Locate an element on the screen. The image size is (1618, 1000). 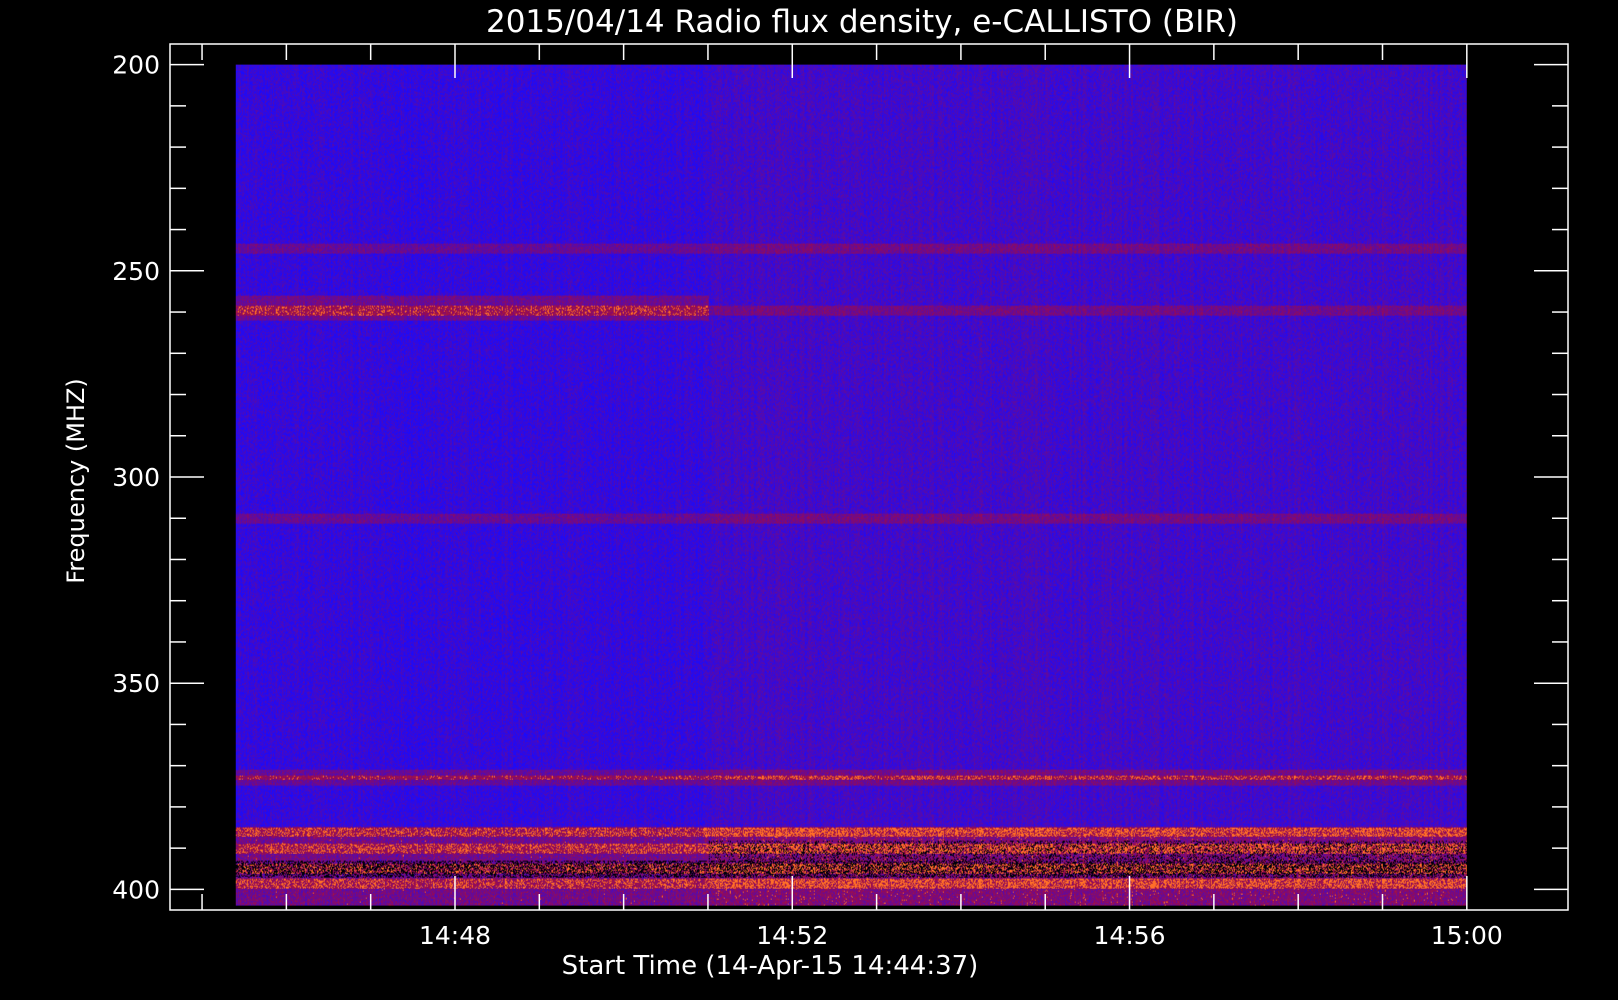
x-tick-label: 14:52 is located at coordinates (792, 935).